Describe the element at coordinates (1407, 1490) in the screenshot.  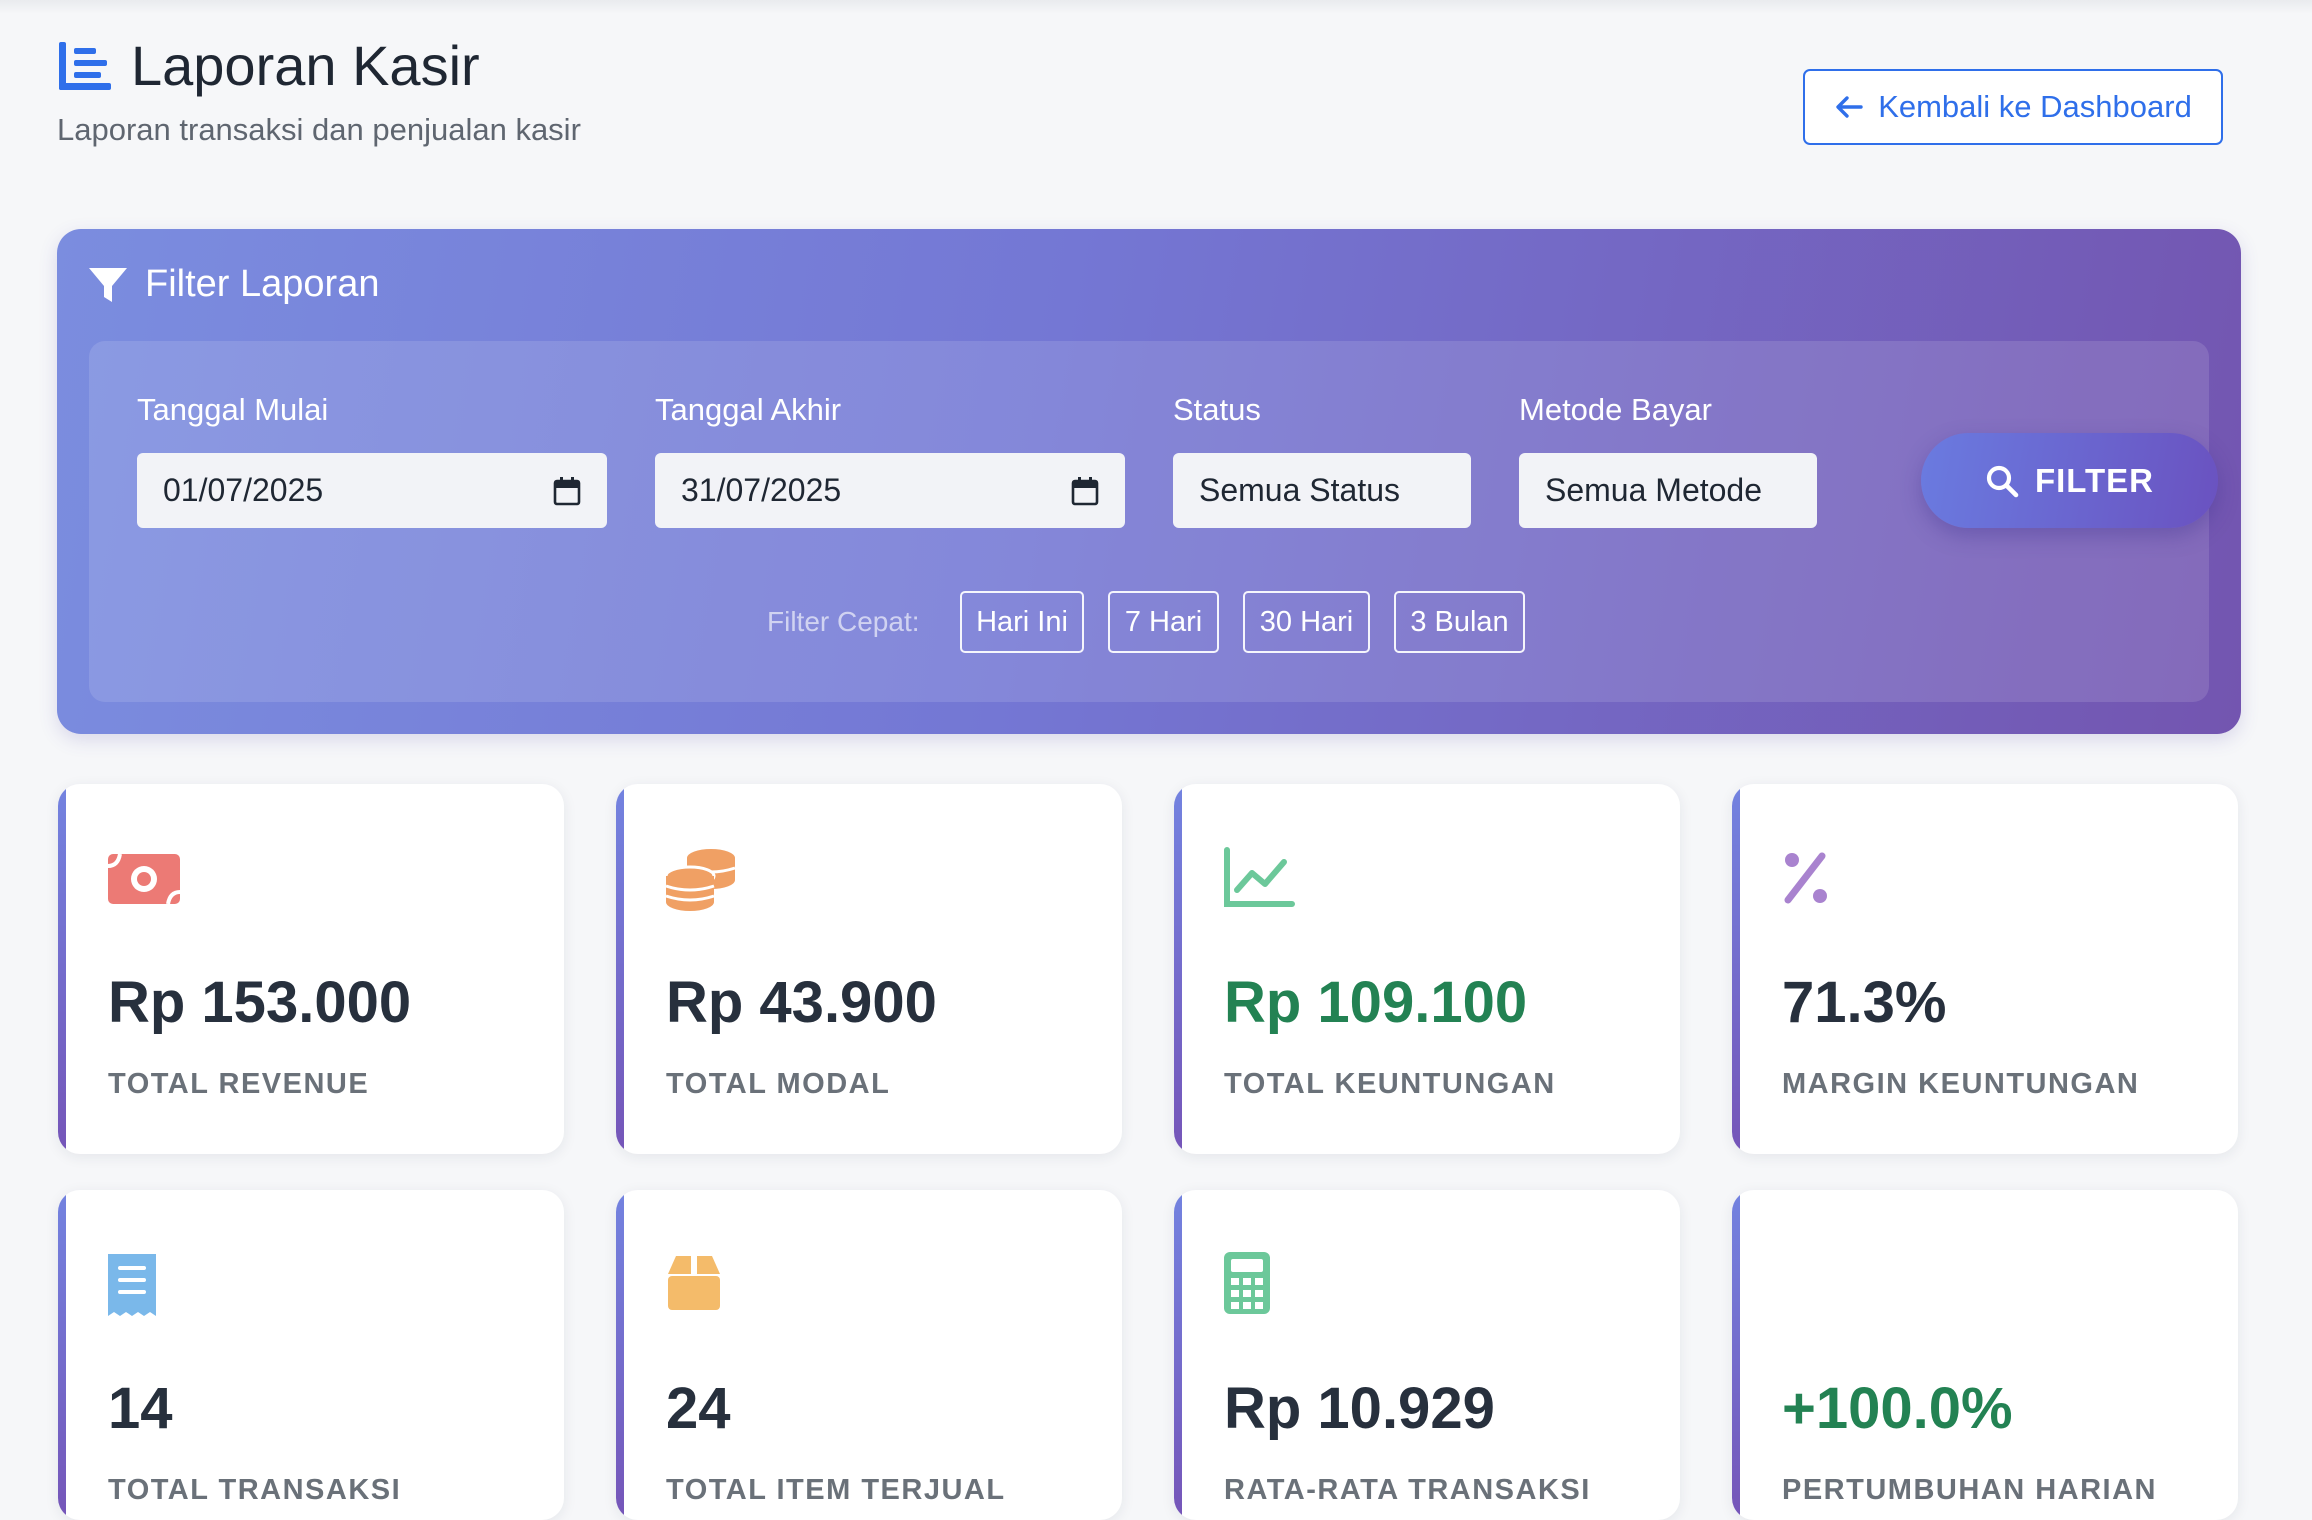
I see `stat-label: RATA-RATA TRANSAKSI` at that location.